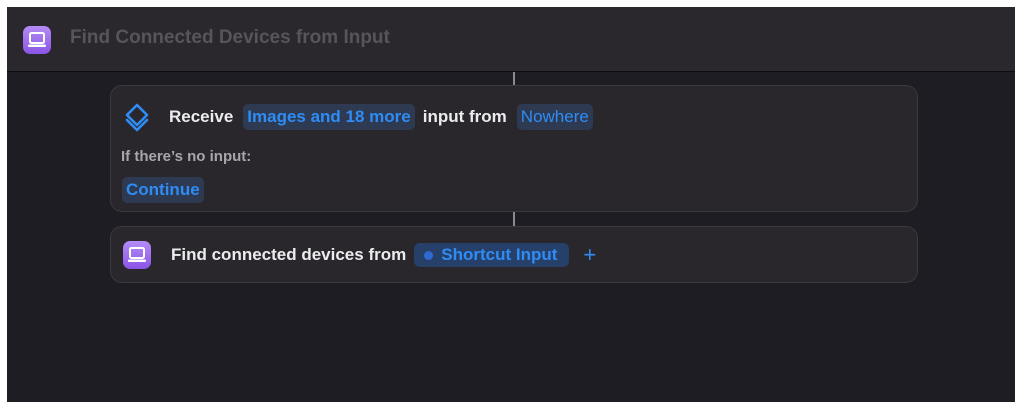  Describe the element at coordinates (429, 255) in the screenshot. I see `shortcut-input-dot-icon` at that location.